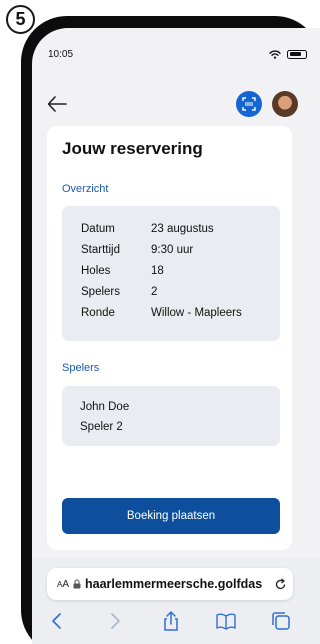  I want to click on player-item: Speler 2, so click(101, 427).